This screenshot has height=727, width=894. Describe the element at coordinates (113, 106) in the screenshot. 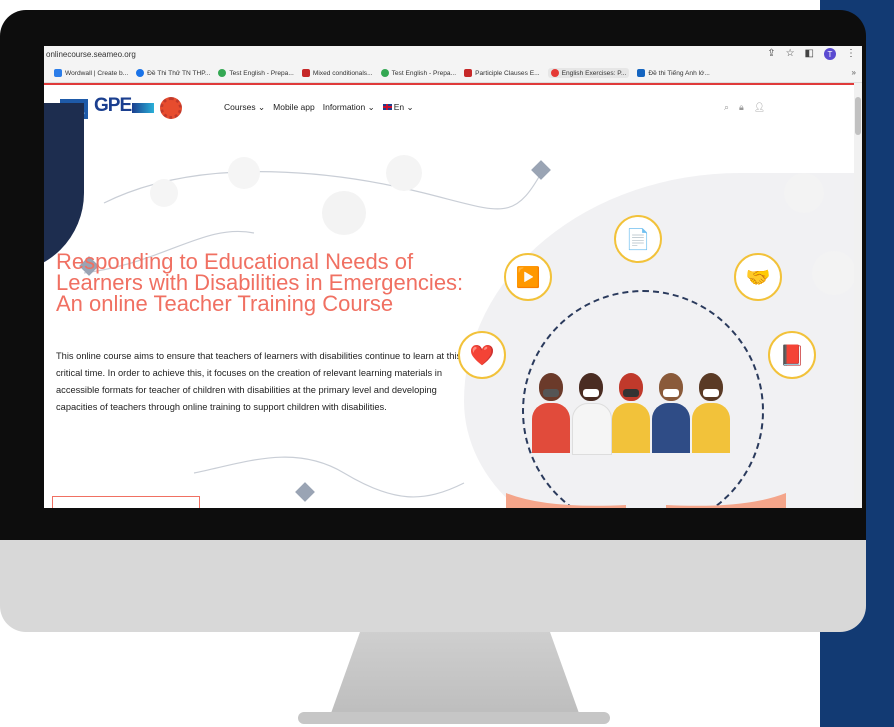

I see `gpe-logo: GPE` at that location.